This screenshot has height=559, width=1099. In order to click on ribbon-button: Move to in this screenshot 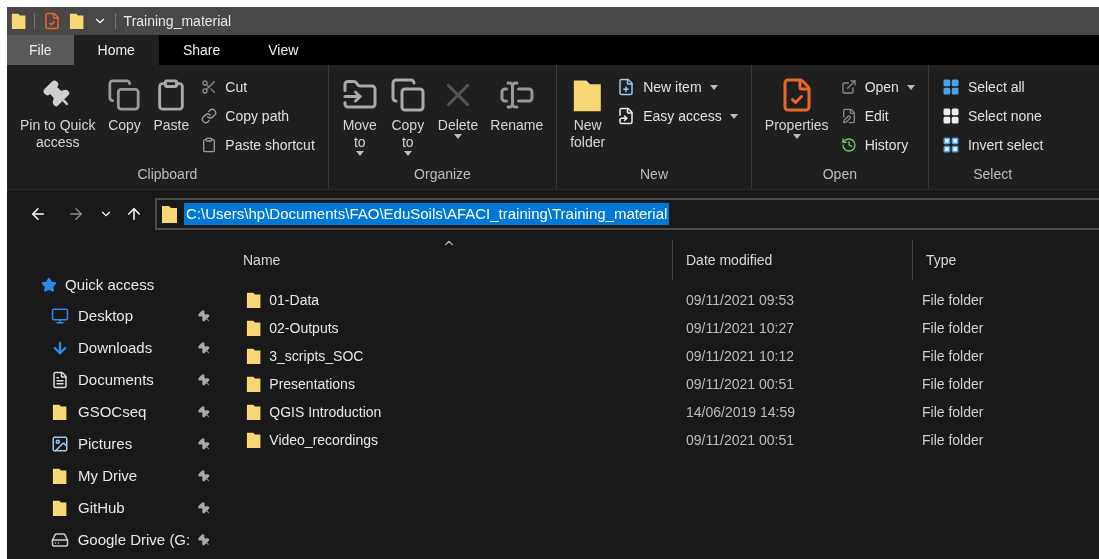, I will do `click(359, 114)`.